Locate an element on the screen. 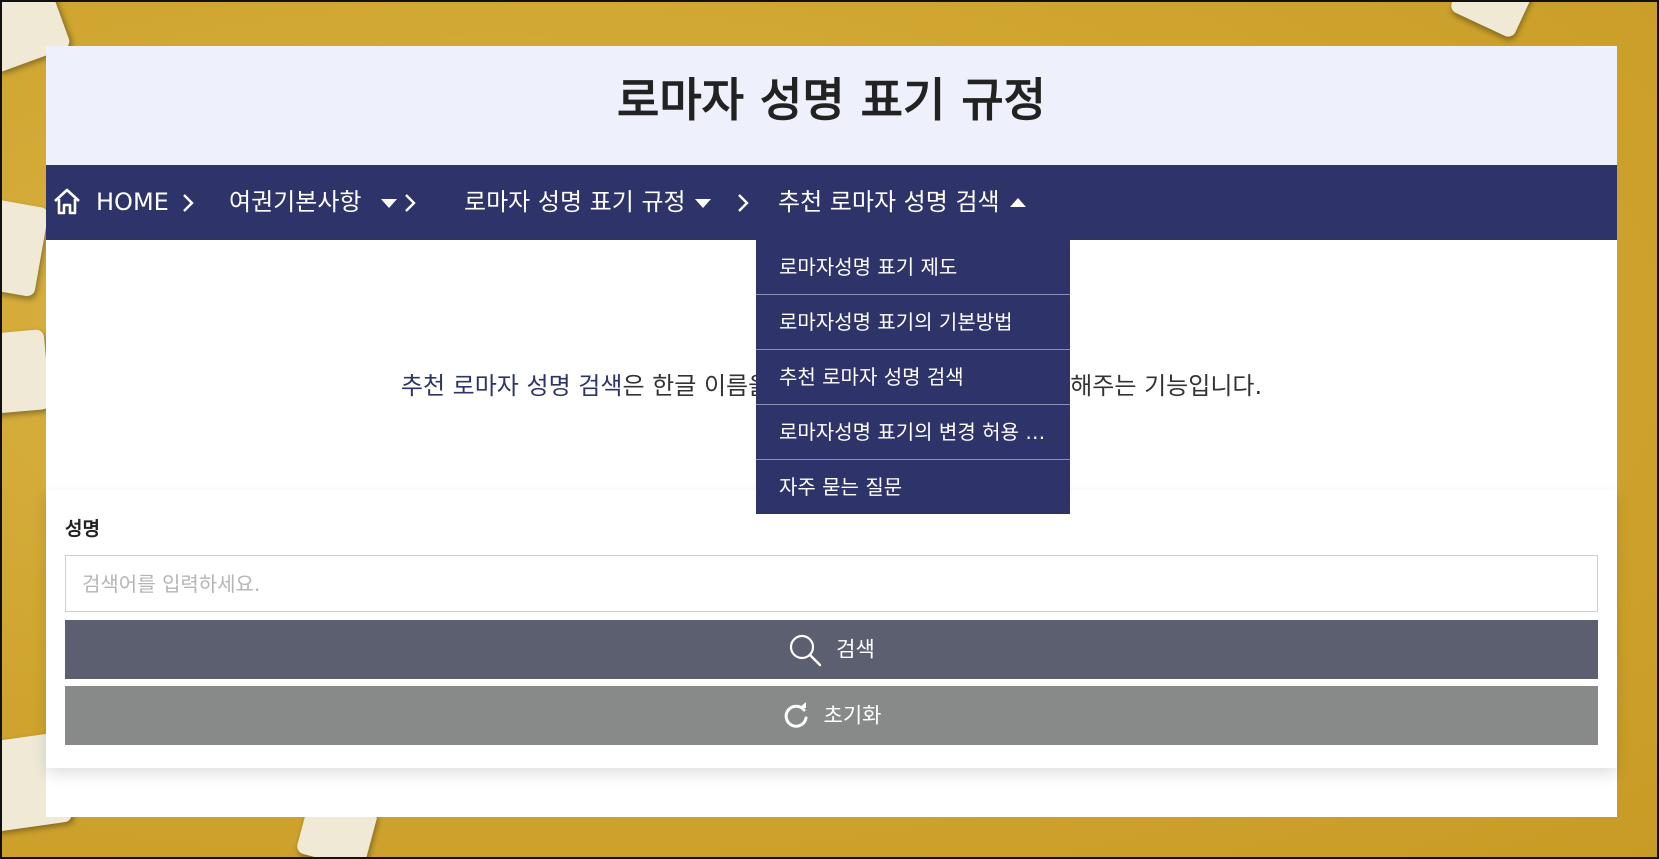 This screenshot has width=1659, height=859. refresh-icon is located at coordinates (796, 715).